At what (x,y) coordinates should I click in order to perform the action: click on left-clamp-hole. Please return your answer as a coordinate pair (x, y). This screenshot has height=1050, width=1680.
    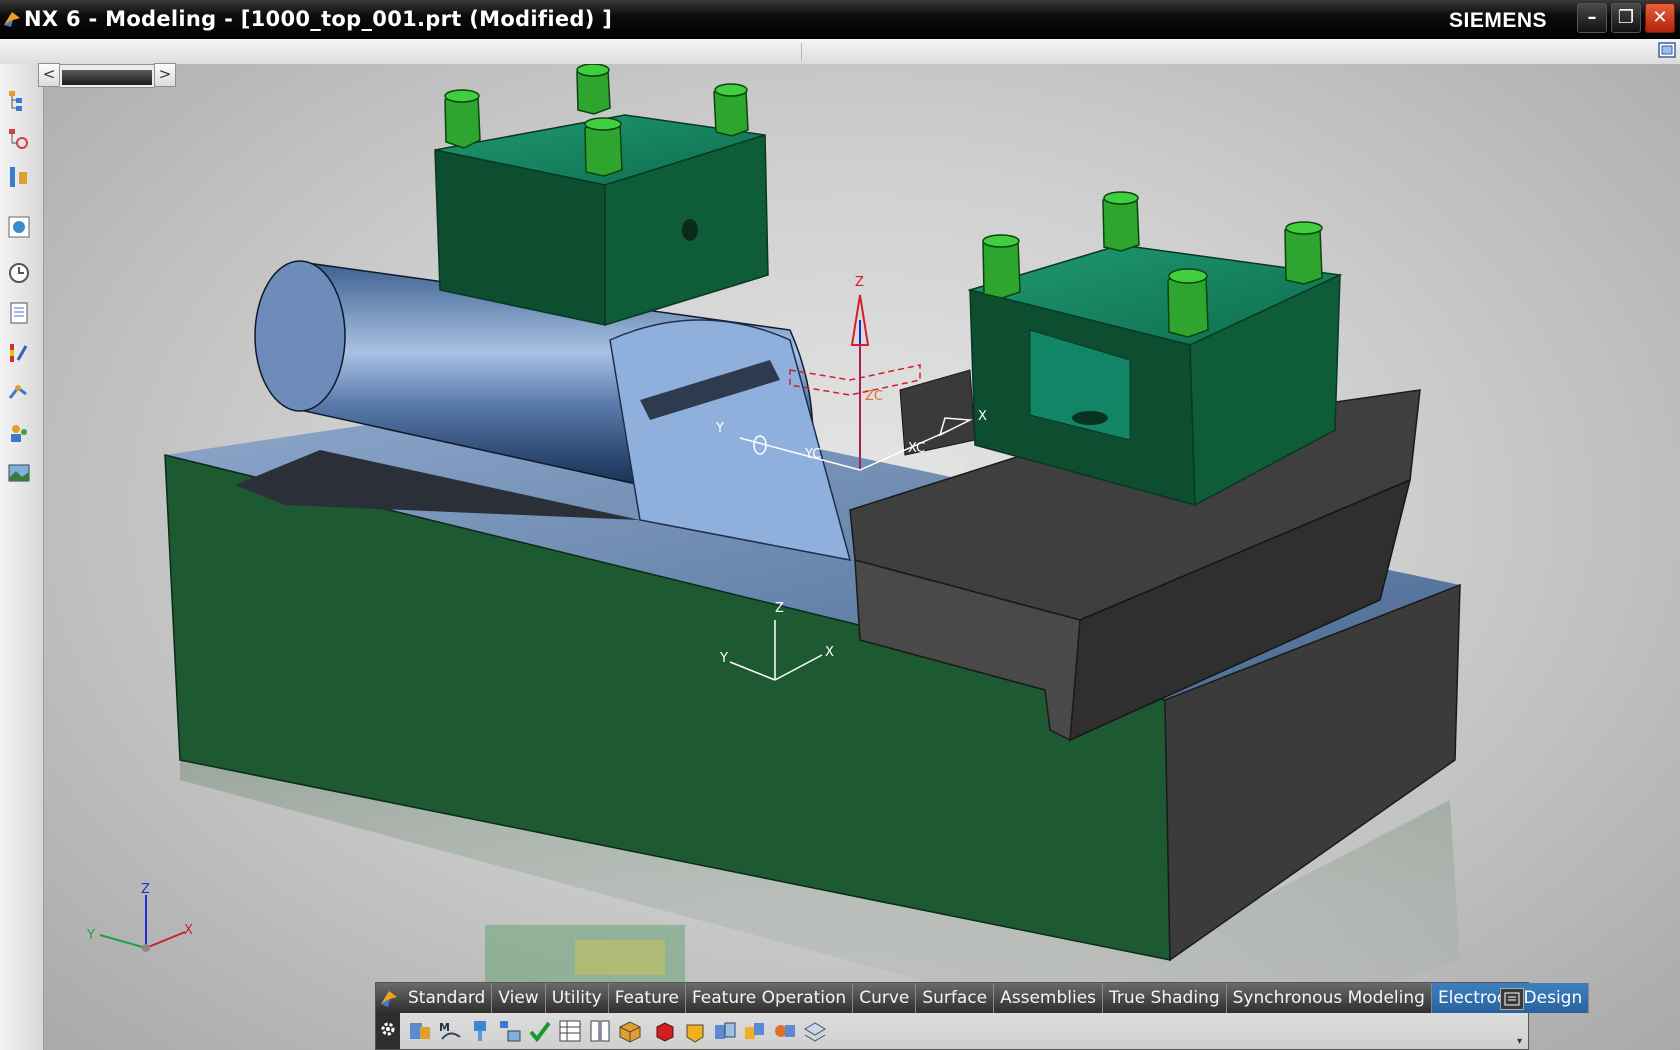
    Looking at the image, I should click on (690, 230).